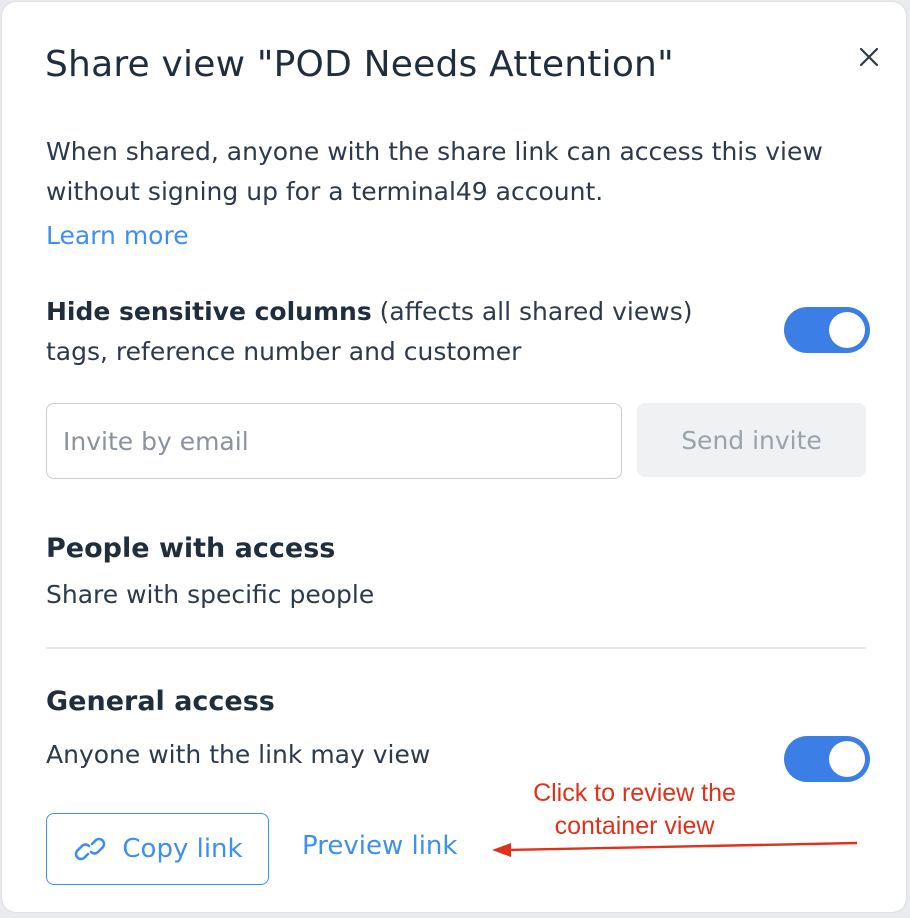 Image resolution: width=910 pixels, height=918 pixels. What do you see at coordinates (284, 351) in the screenshot?
I see `hide-sensitive-detail: tags, reference number and customer` at bounding box center [284, 351].